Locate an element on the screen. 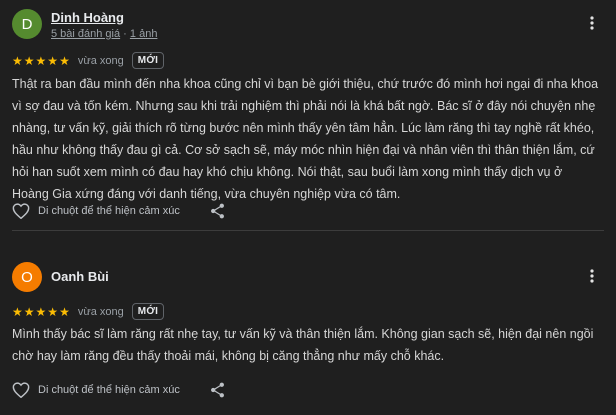 The image size is (616, 415). reviewer-stats: 5 bài đánh giá · 1 ảnh is located at coordinates (104, 34).